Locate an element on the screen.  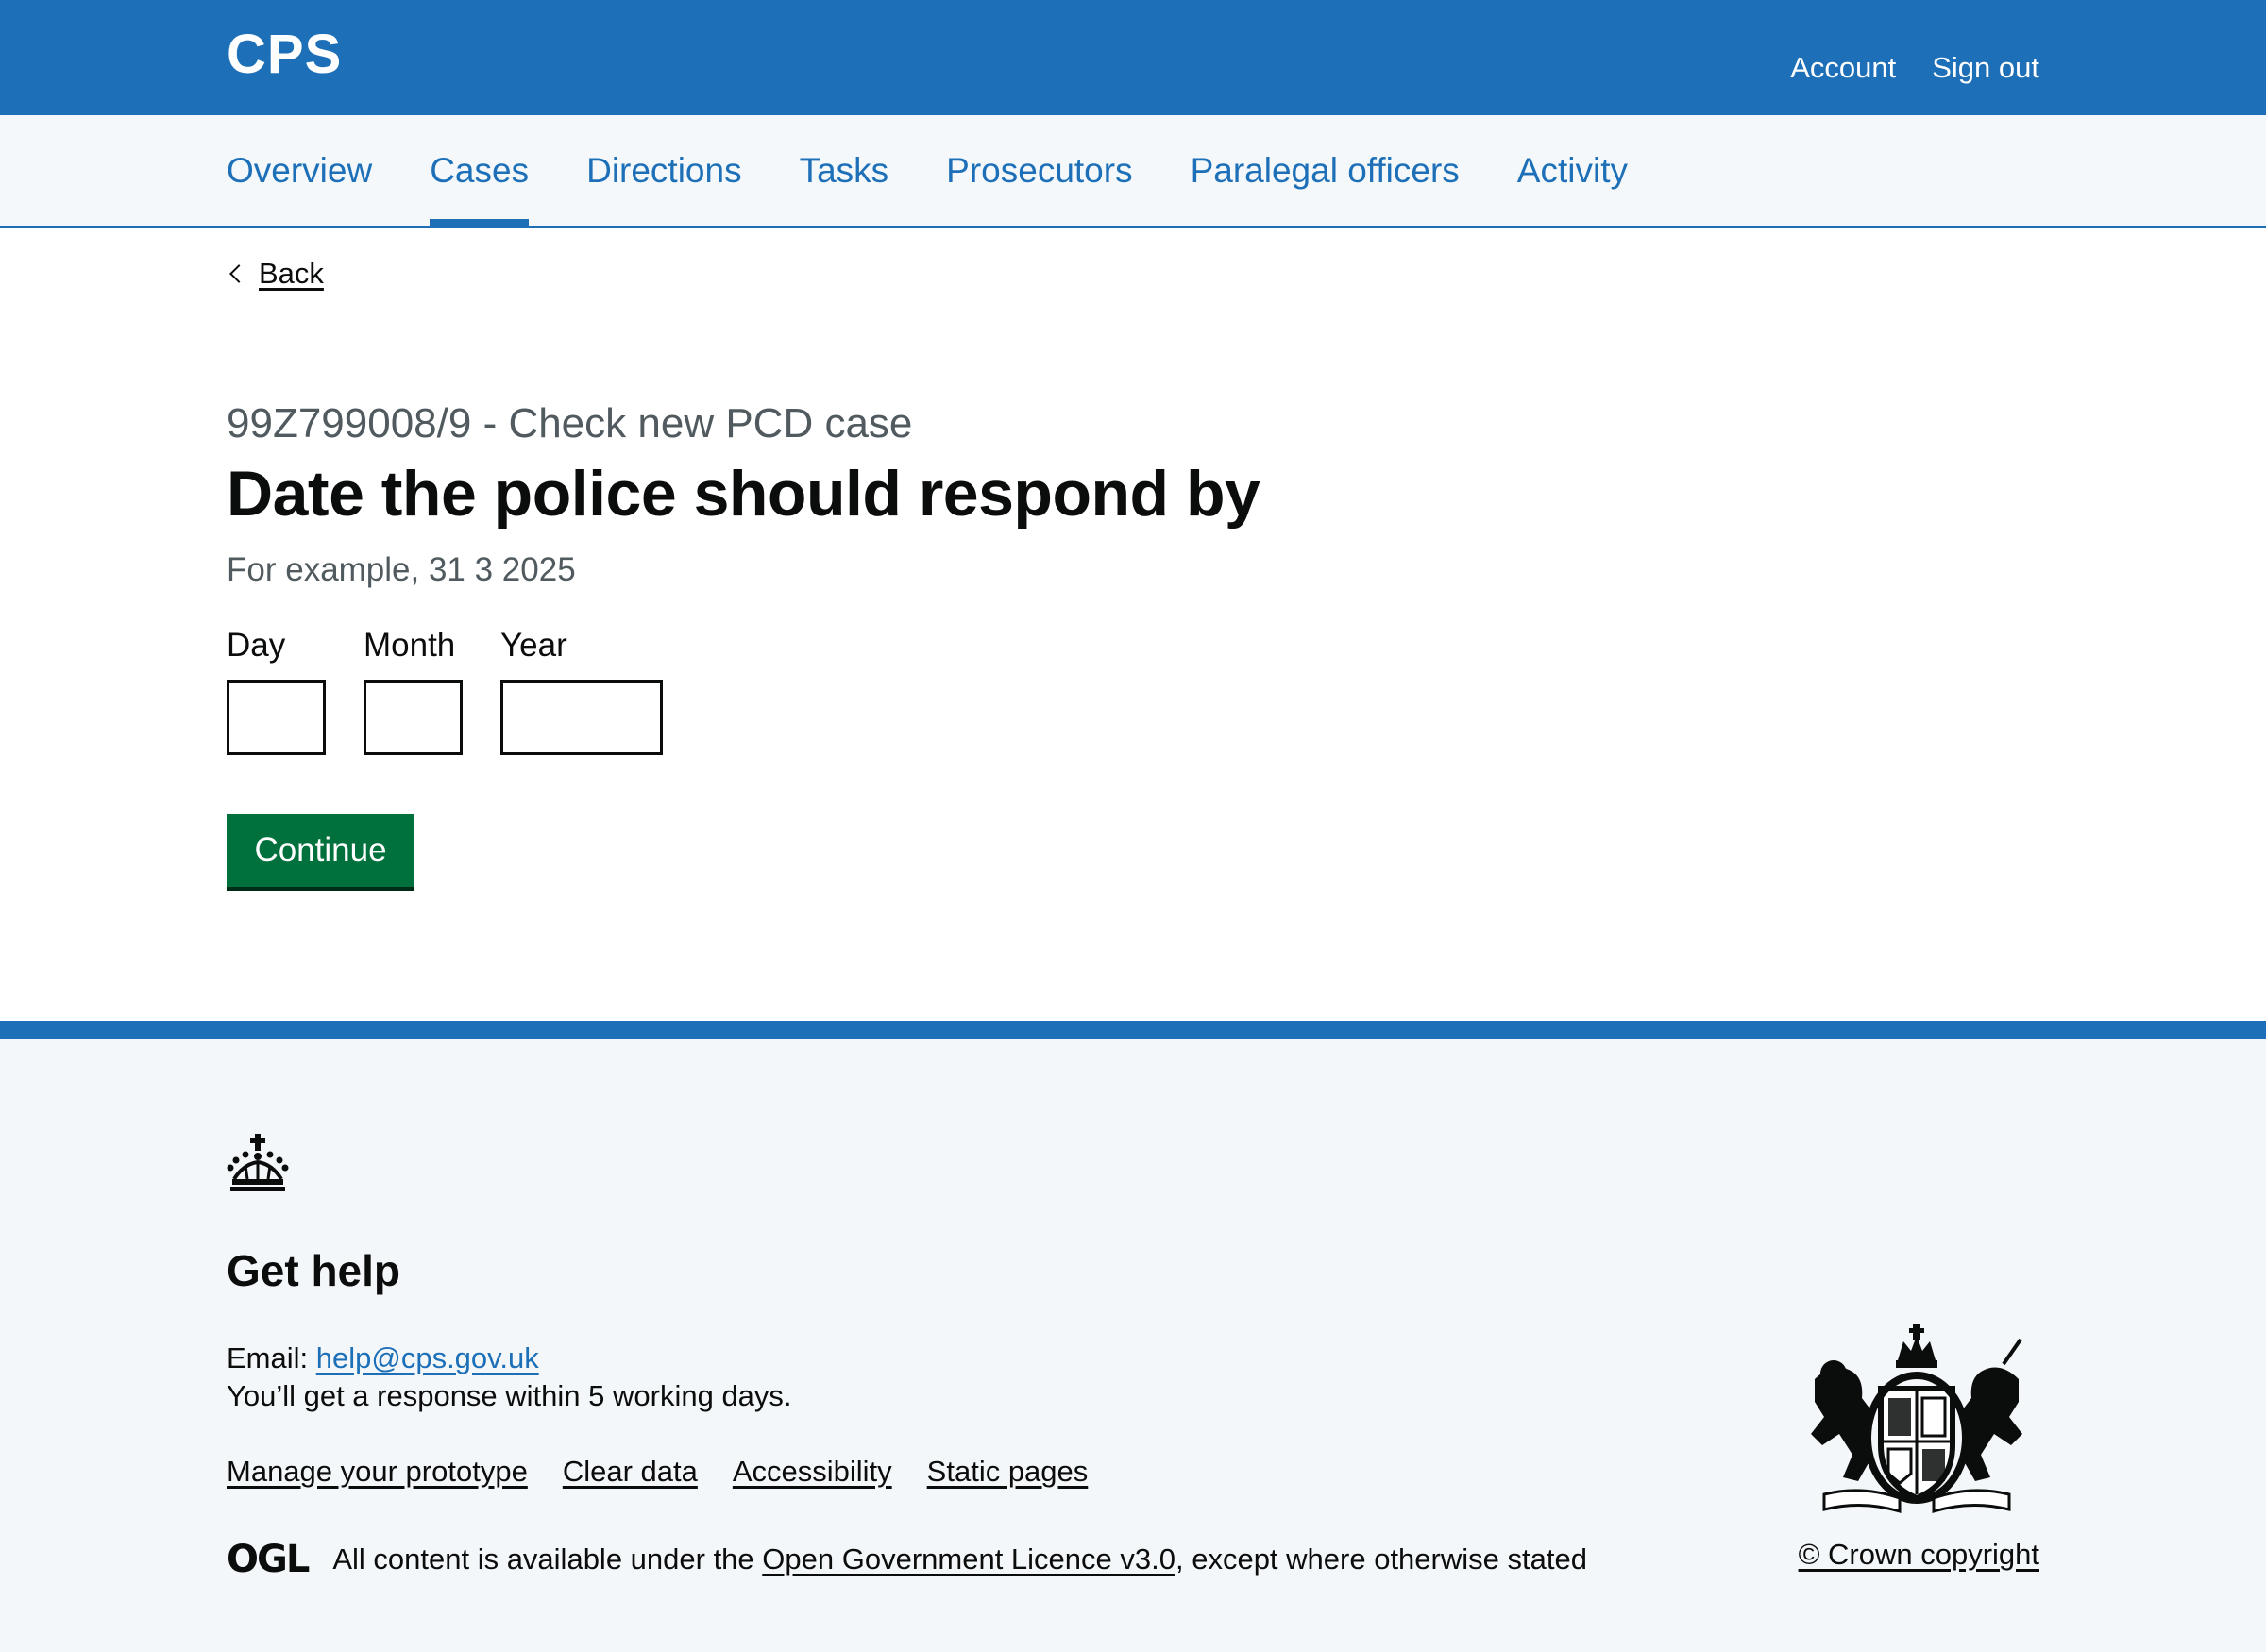
month-item: Month is located at coordinates (414, 691).